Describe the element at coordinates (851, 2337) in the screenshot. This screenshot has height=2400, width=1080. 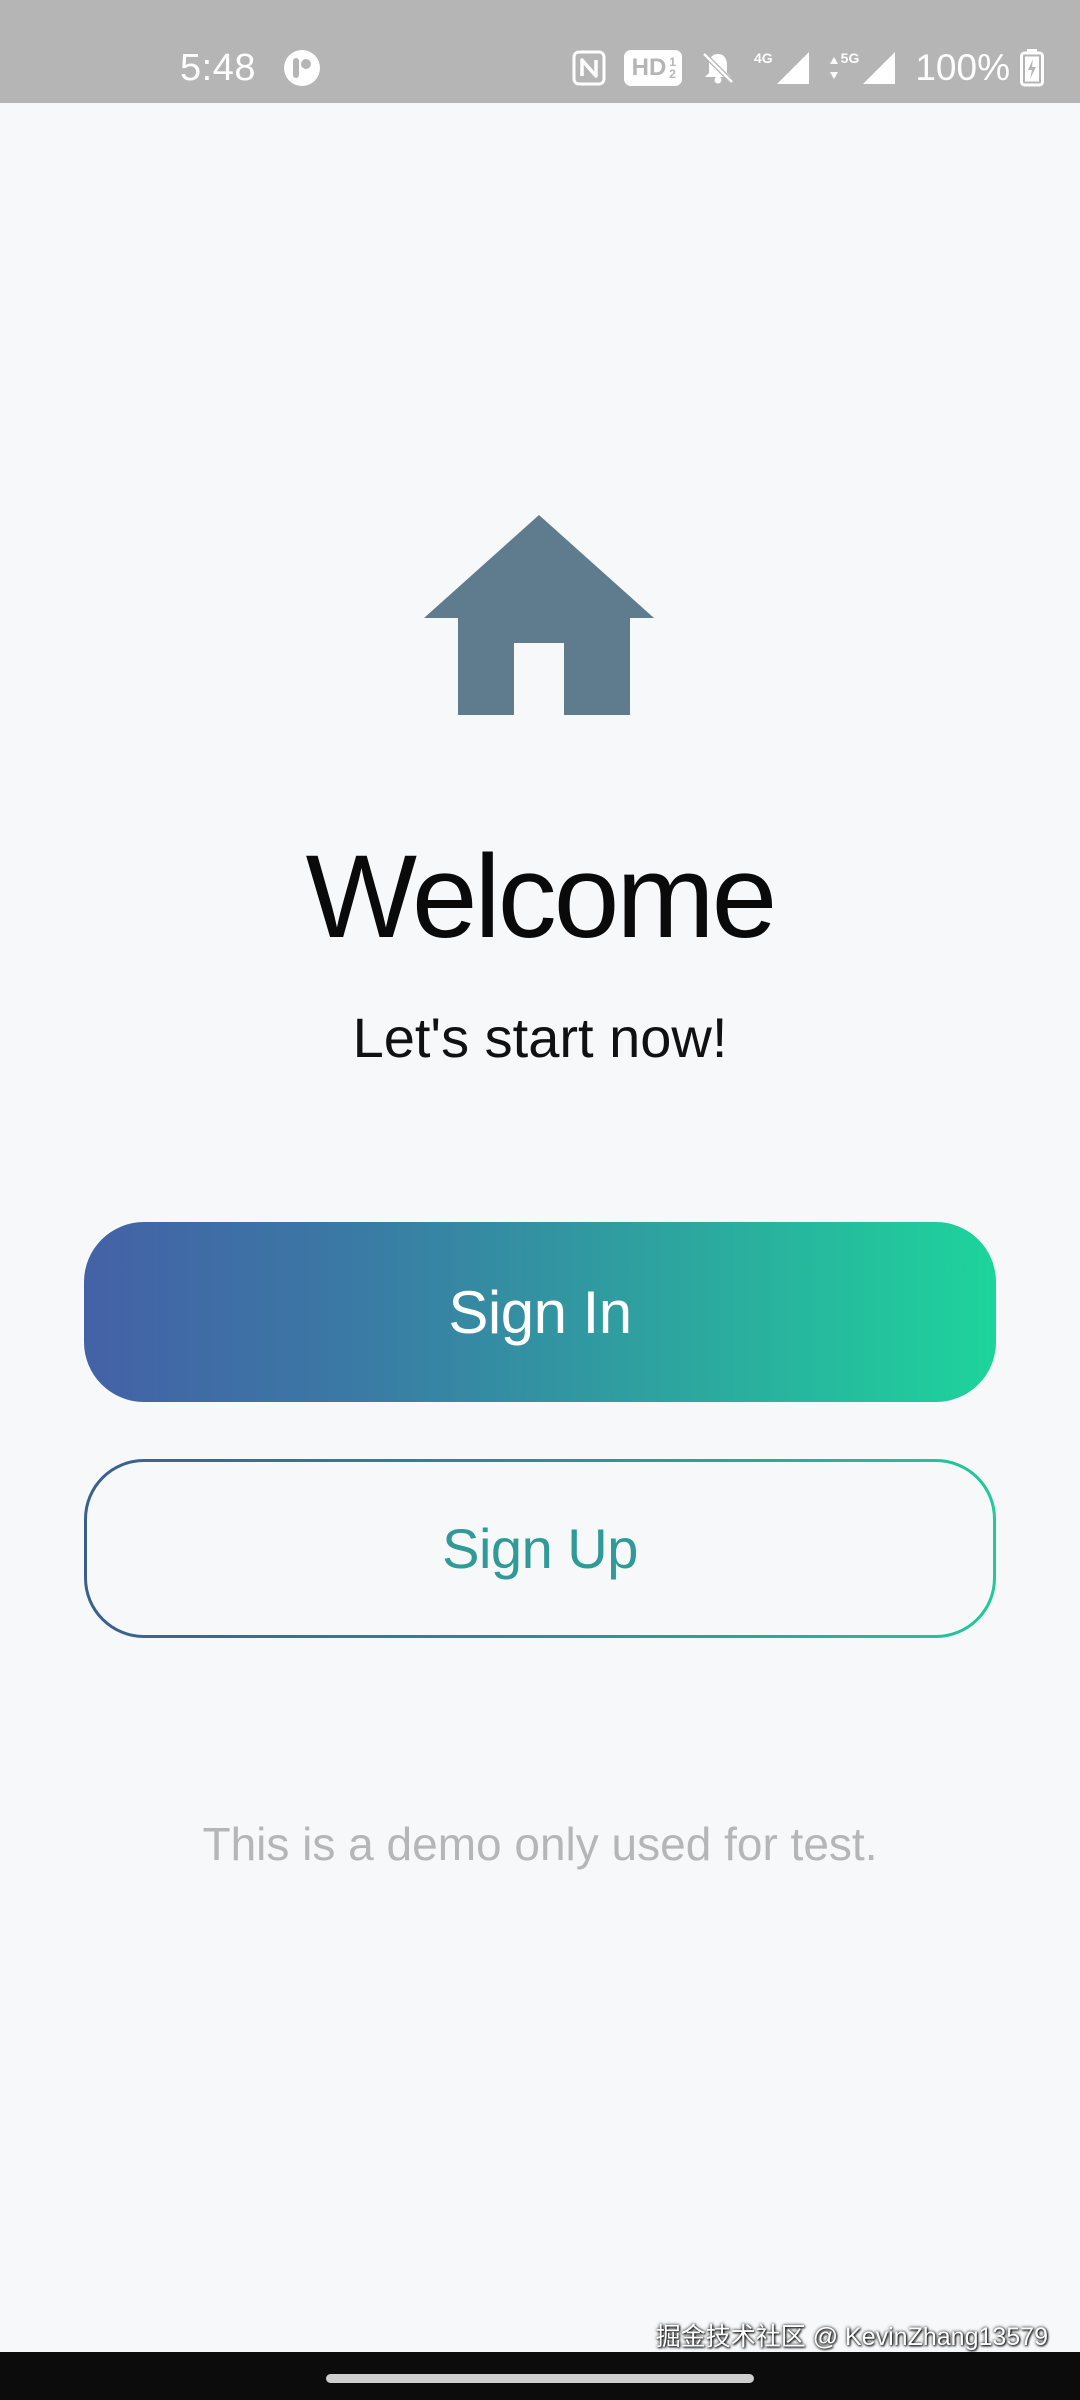
I see `watermark: 掘金技术社区 @ KevinZhang13579` at that location.